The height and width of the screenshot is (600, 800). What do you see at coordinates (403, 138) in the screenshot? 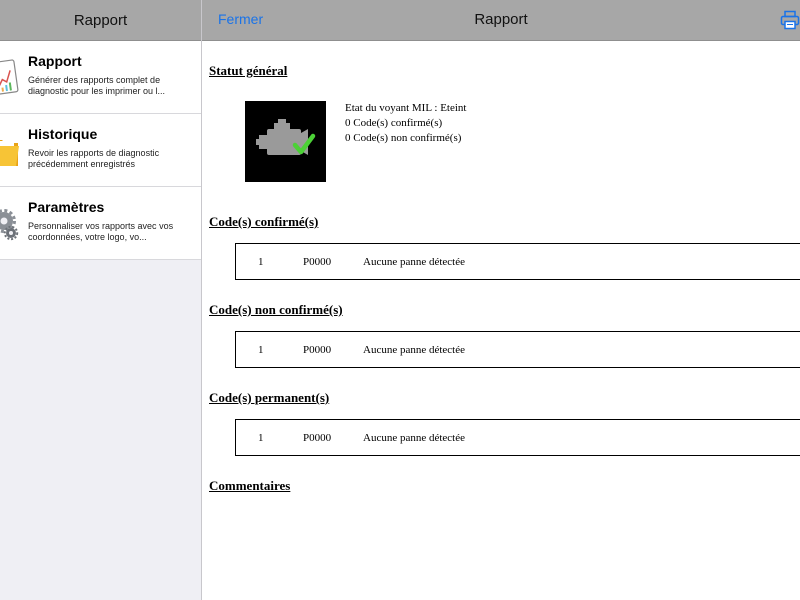
I see `unconfirmed-count: 0 Code(s) non confirmé(s)` at bounding box center [403, 138].